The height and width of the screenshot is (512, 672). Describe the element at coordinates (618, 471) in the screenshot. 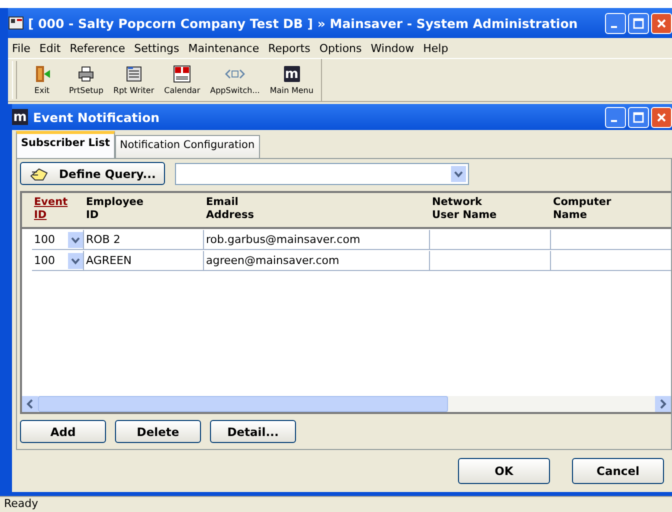

I see `dialog-button: Cancel` at that location.